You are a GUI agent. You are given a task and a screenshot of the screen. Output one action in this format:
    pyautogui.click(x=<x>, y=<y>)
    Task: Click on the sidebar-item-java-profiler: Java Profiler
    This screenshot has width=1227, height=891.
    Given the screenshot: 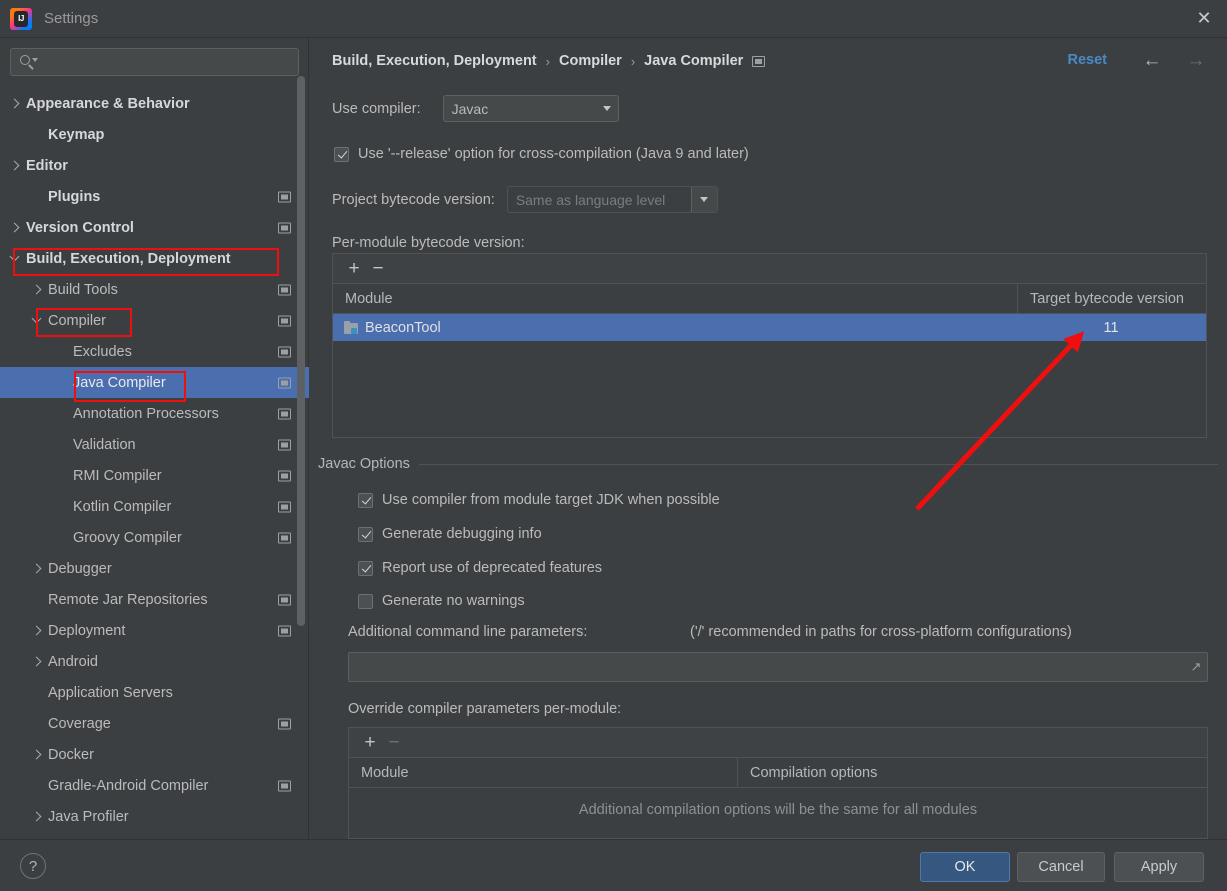 What is the action you would take?
    pyautogui.click(x=154, y=816)
    